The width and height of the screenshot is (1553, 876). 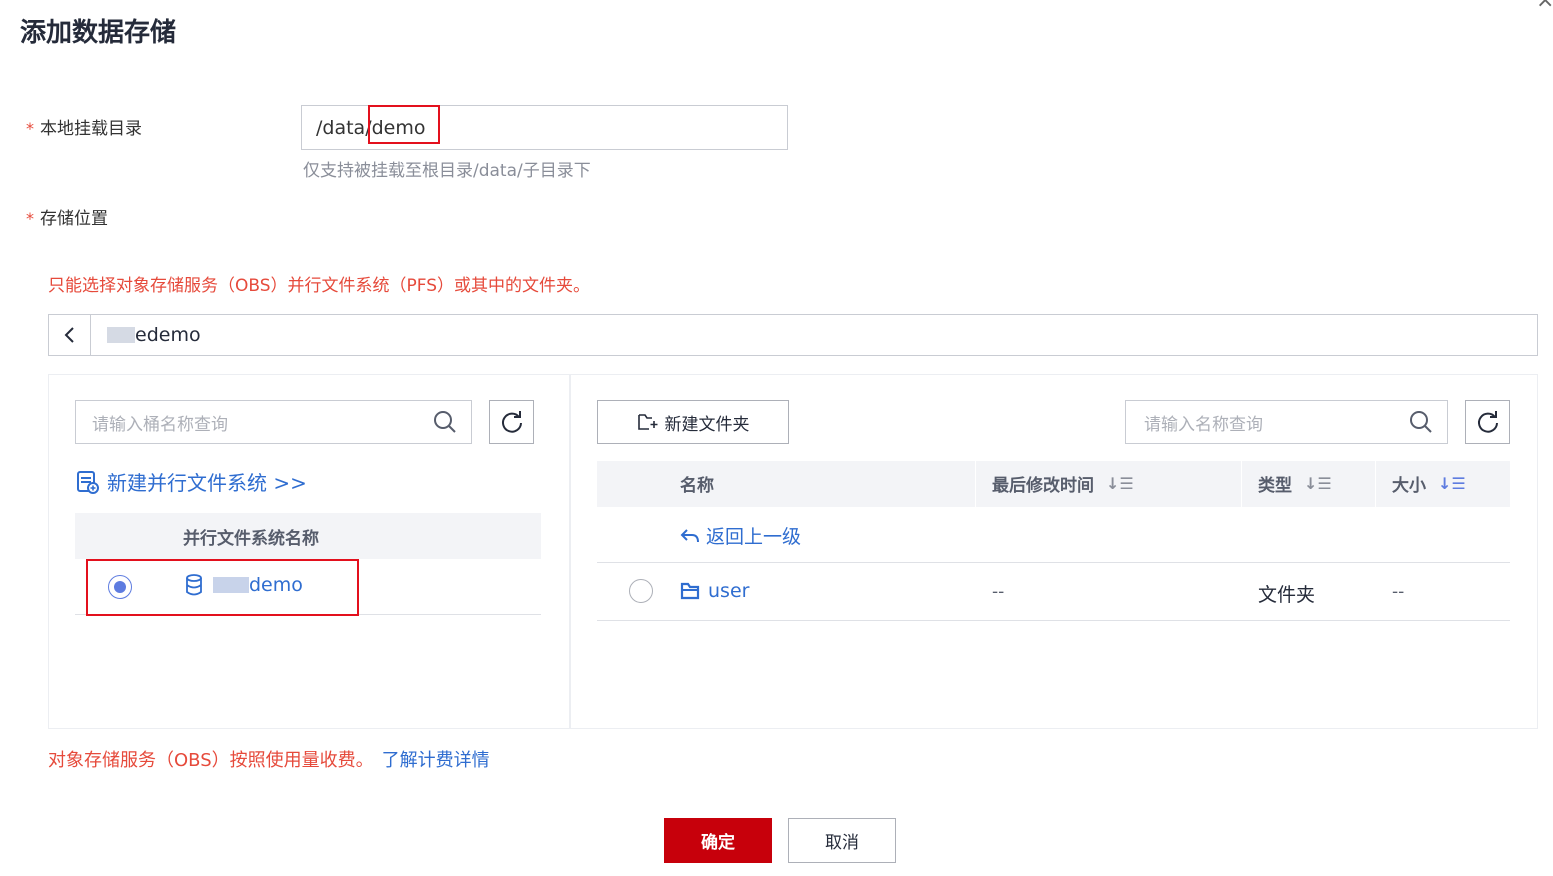 I want to click on col-type-label: 类型, so click(x=1275, y=486).